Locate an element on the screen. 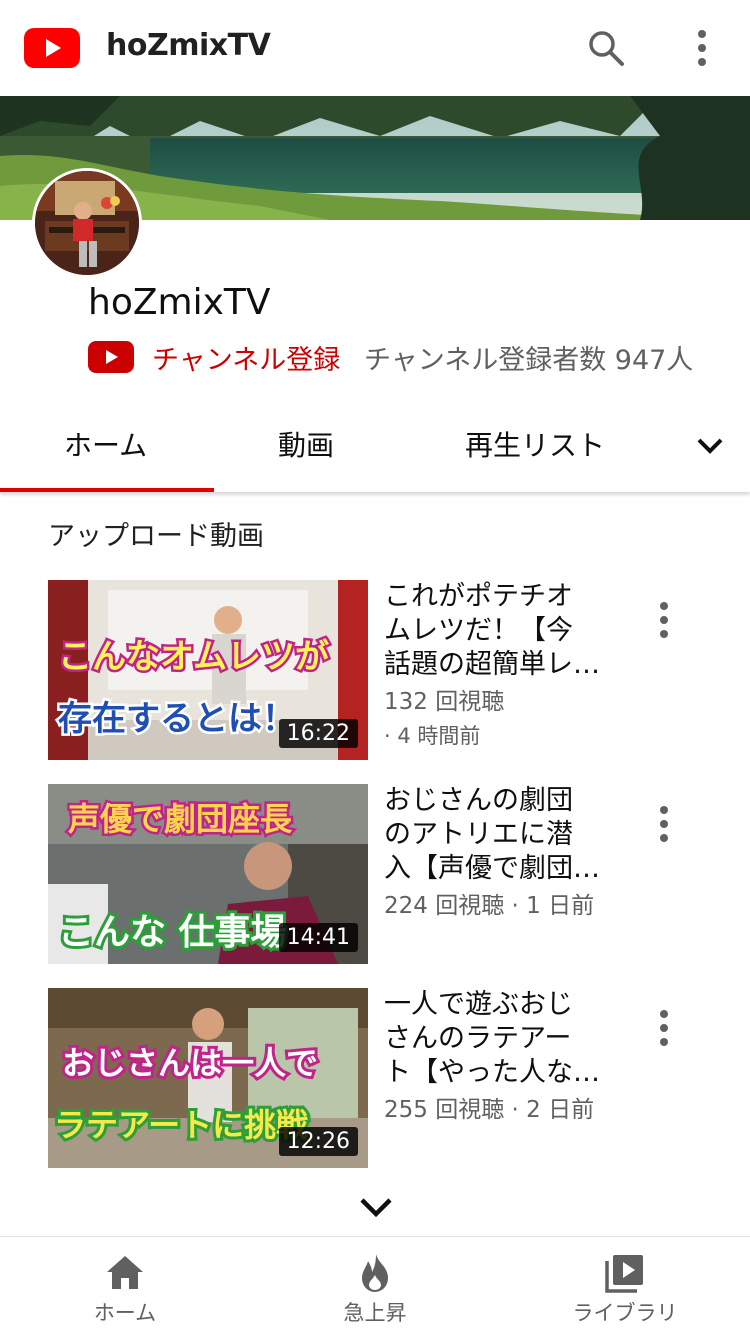  bottom-navigation: ホーム 急上昇 ライブラリ is located at coordinates (375, 1285).